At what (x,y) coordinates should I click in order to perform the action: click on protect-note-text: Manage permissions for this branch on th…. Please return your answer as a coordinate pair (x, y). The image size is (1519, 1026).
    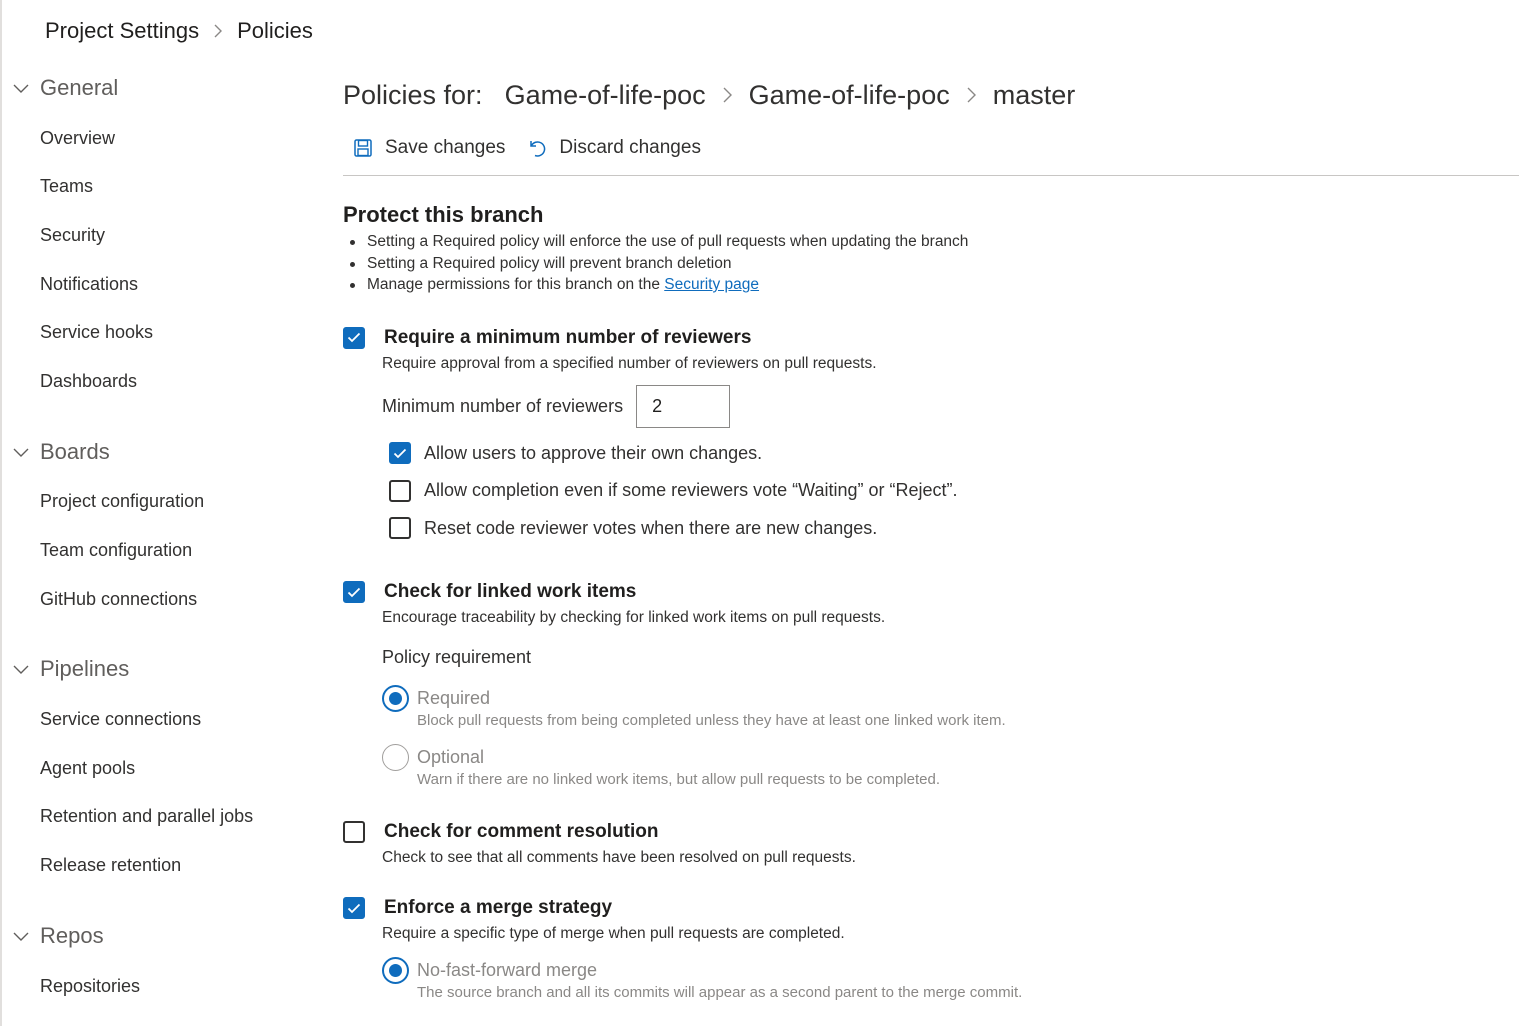
    Looking at the image, I should click on (516, 284).